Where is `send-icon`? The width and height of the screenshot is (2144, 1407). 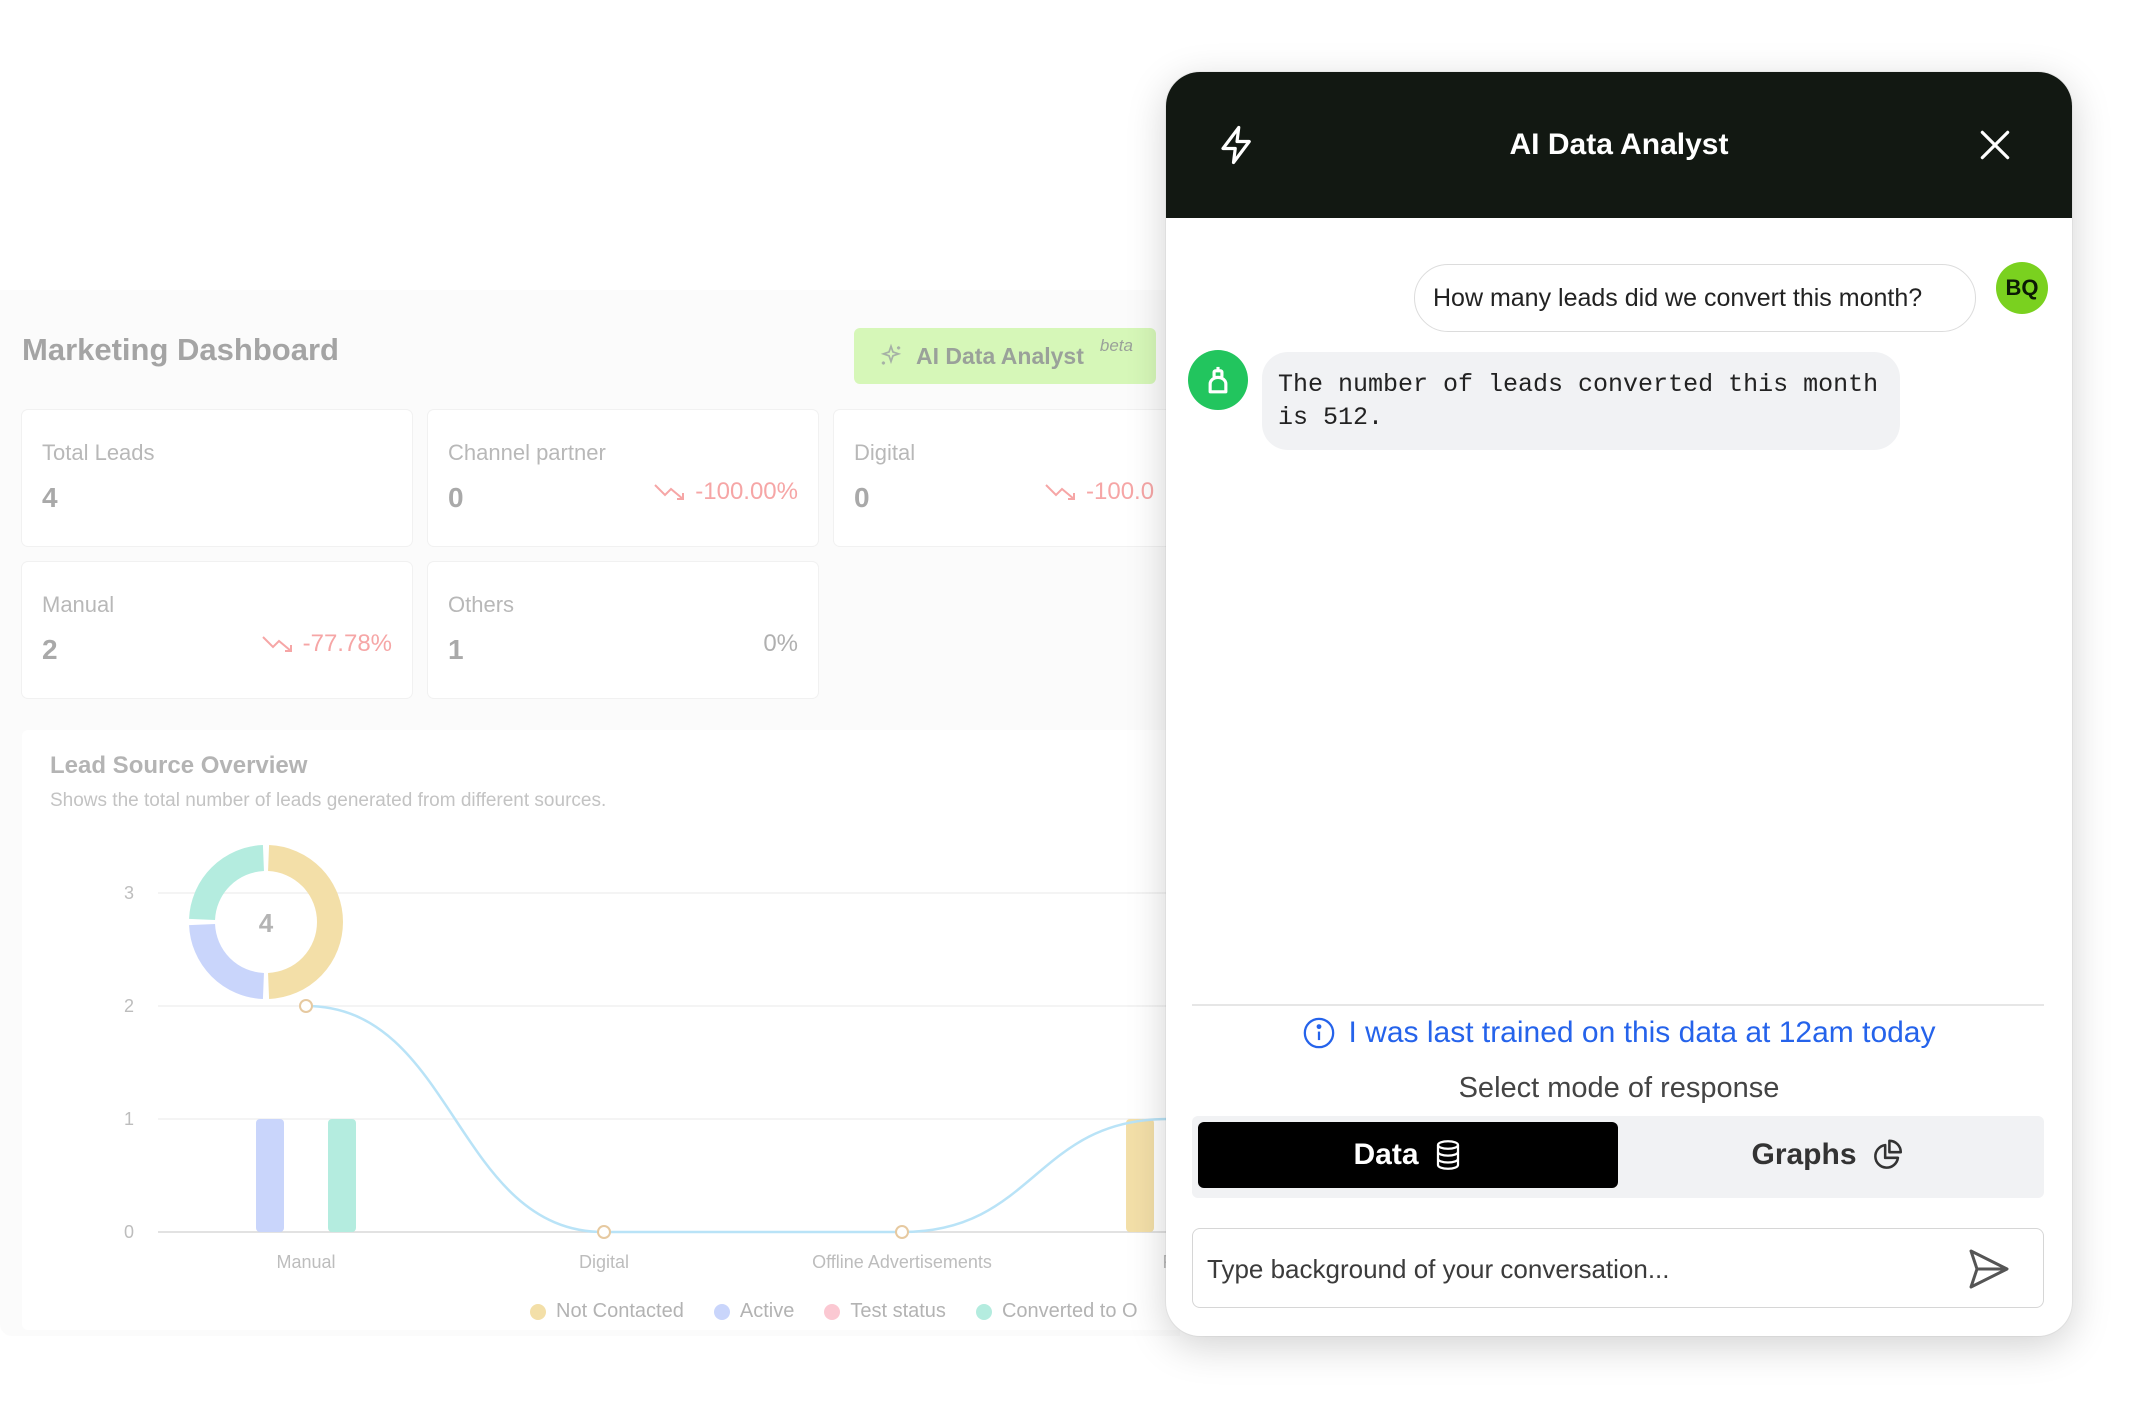
send-icon is located at coordinates (1989, 1269).